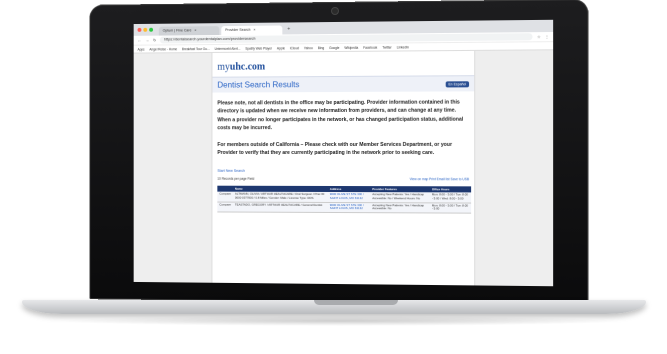  Describe the element at coordinates (247, 67) in the screenshot. I see `logo-main: uhc.com` at that location.